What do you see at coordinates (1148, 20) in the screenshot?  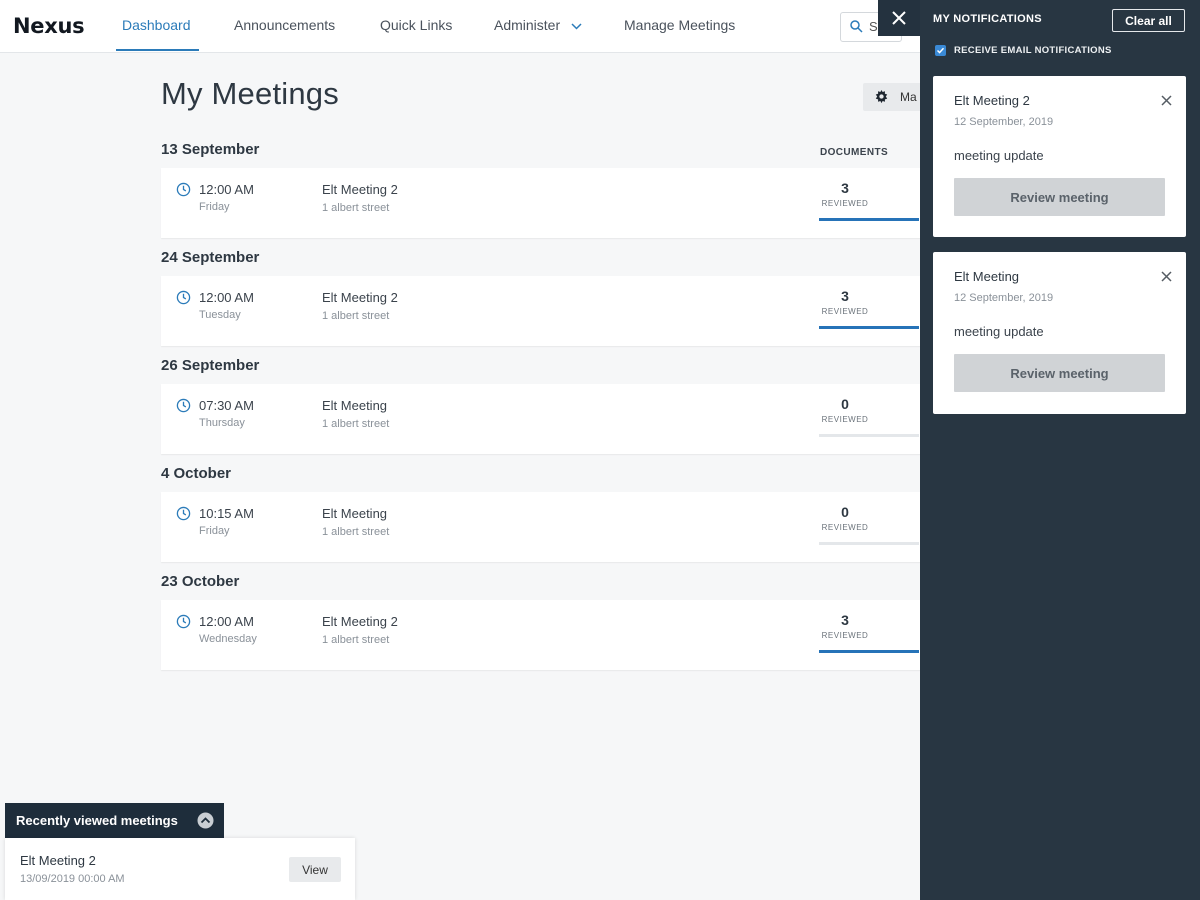 I see `clear-all-button: Clear all` at bounding box center [1148, 20].